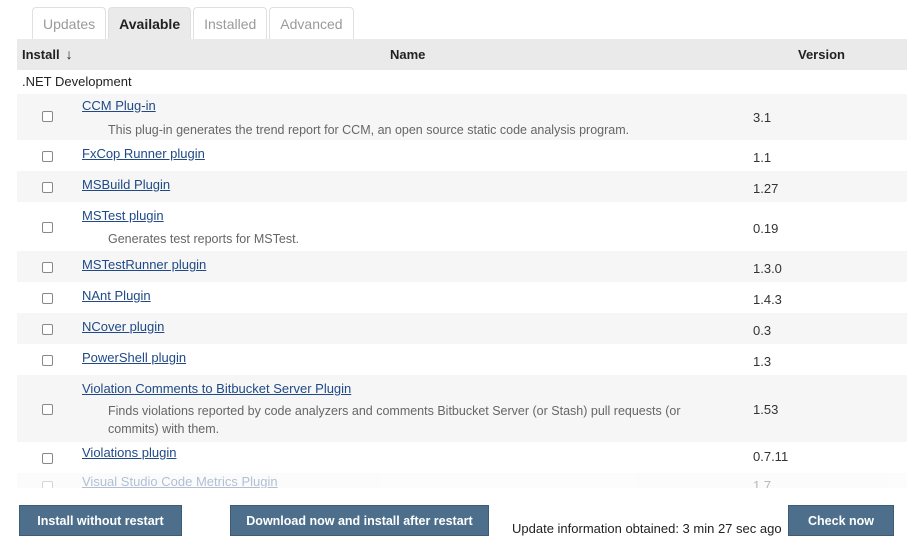 The height and width of the screenshot is (549, 919). I want to click on table-row: MSTestRunner plugin 1.3.0, so click(462, 266).